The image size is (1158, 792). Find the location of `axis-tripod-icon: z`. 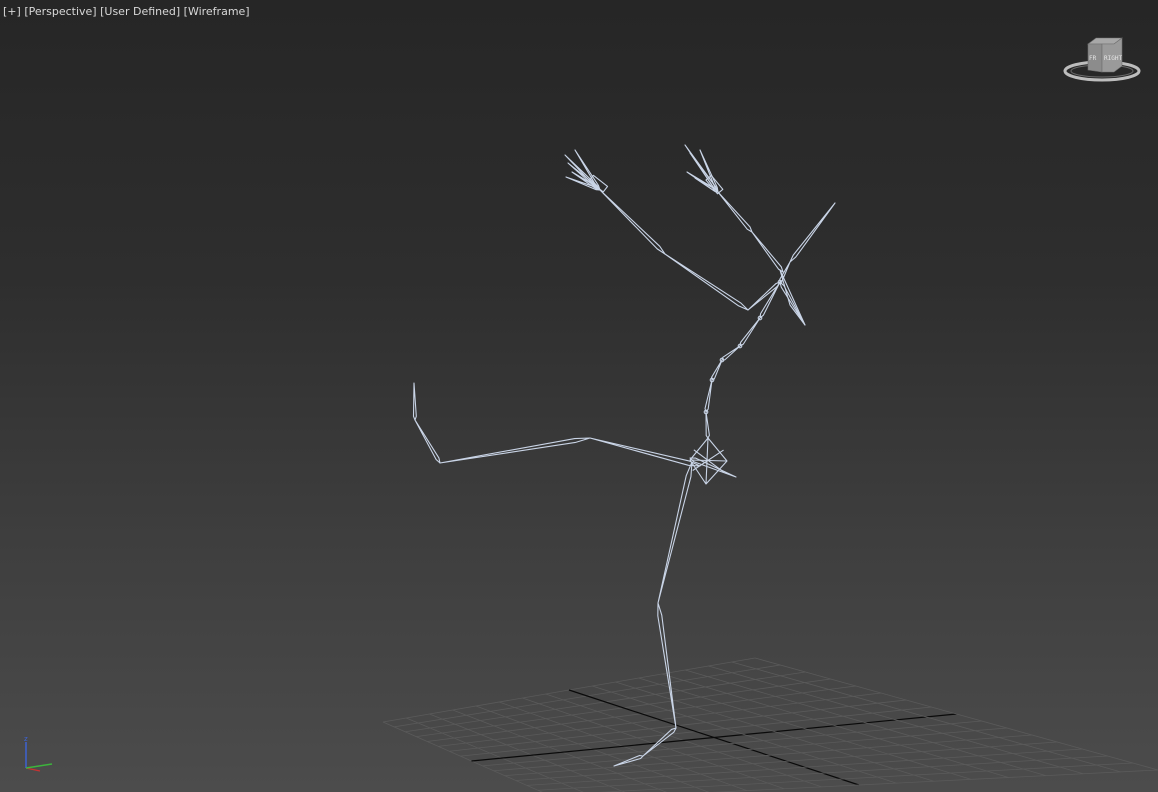

axis-tripod-icon: z is located at coordinates (38, 753).